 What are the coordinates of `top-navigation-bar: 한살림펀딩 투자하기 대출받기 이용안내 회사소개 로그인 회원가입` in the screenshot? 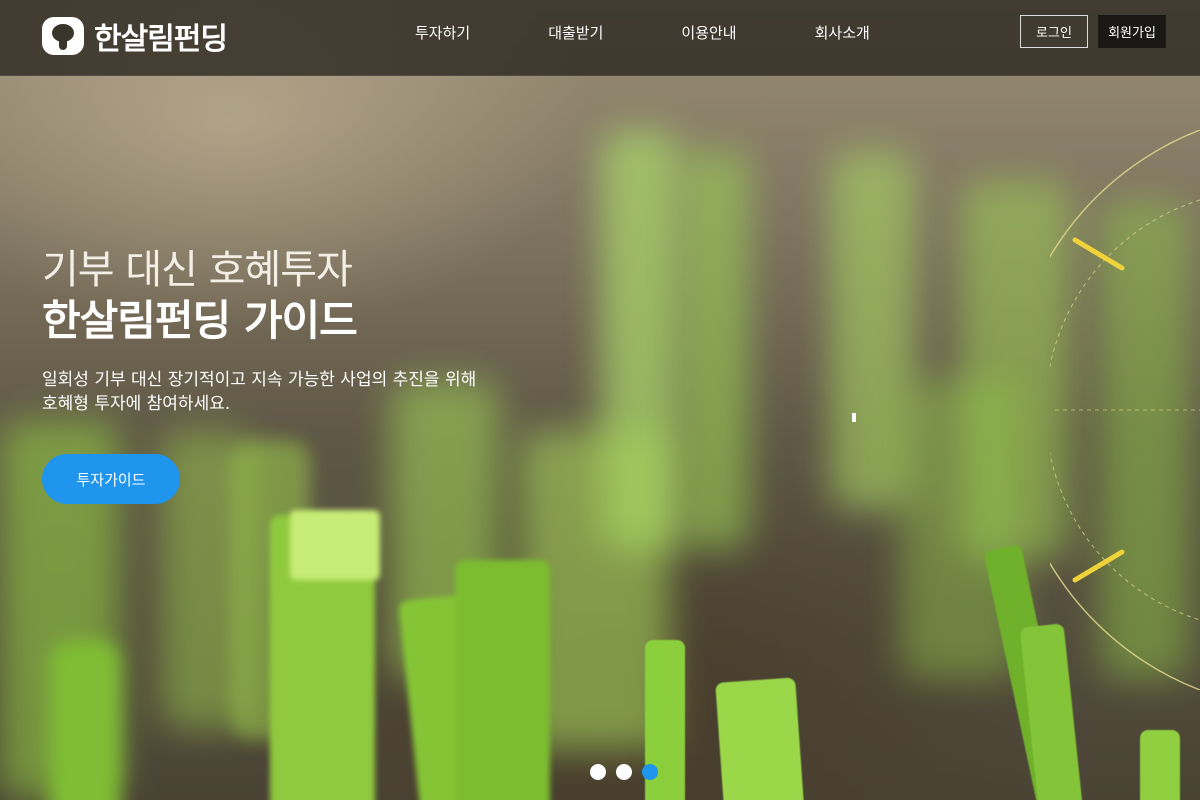 It's located at (600, 38).